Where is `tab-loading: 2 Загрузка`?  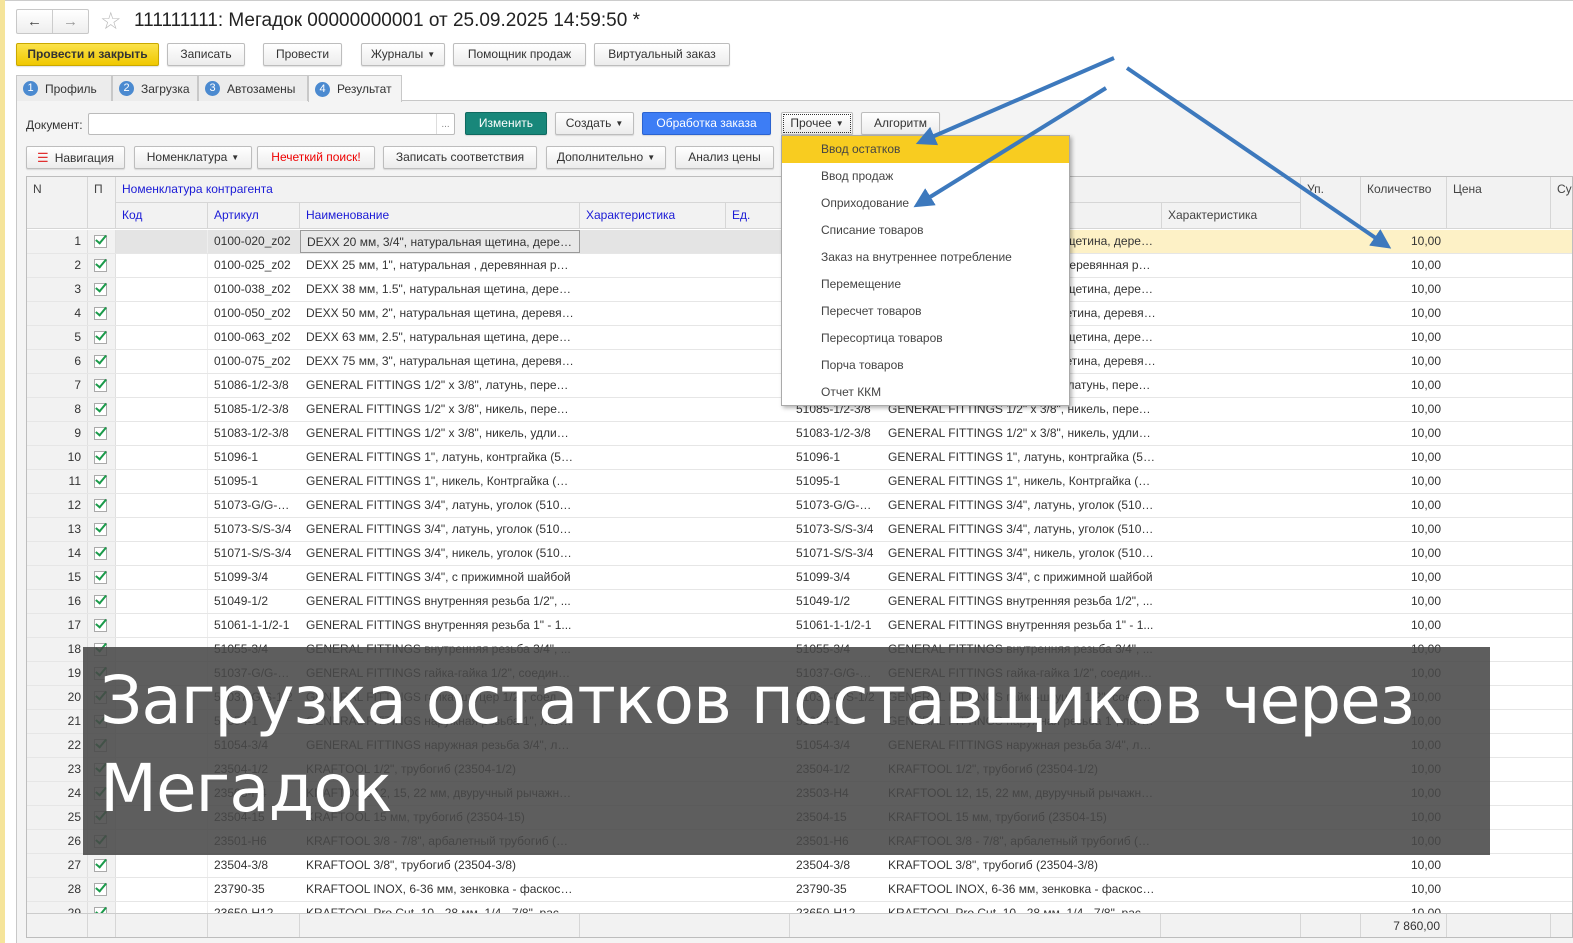 tab-loading: 2 Загрузка is located at coordinates (155, 88).